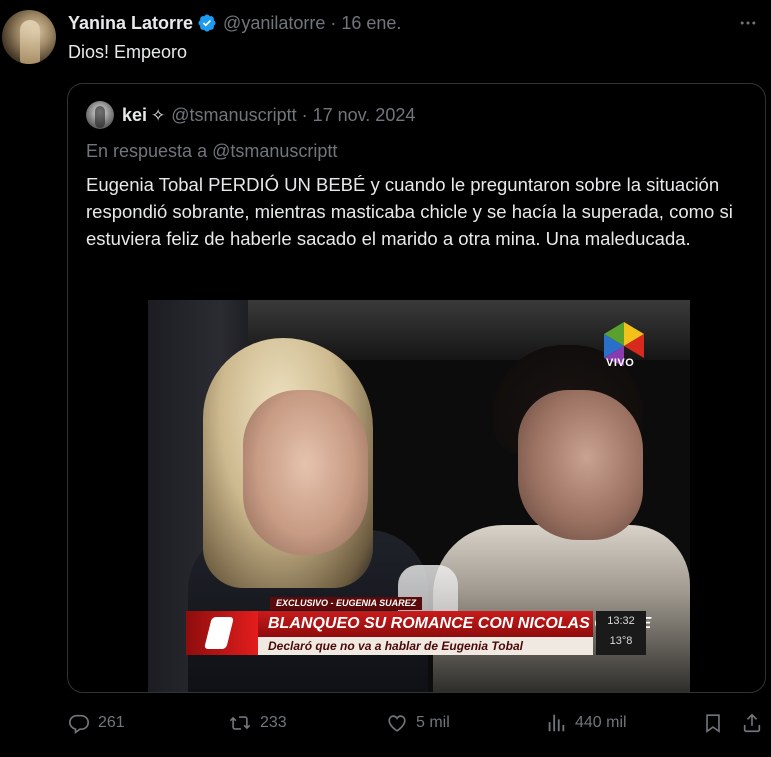 The width and height of the screenshot is (771, 757). What do you see at coordinates (274, 23) in the screenshot?
I see `author-handle: @yanilatorre` at bounding box center [274, 23].